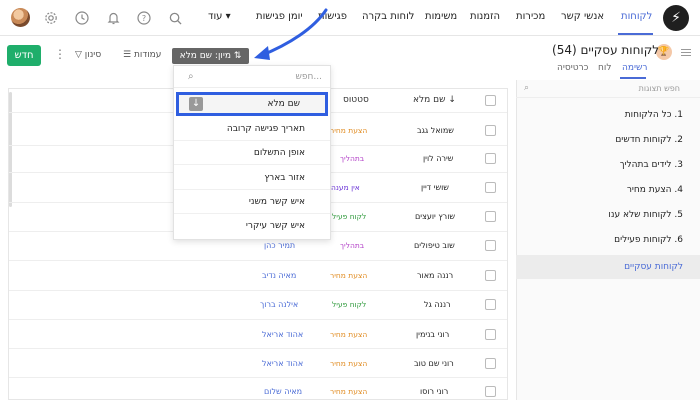 The height and width of the screenshot is (400, 700). What do you see at coordinates (219, 16) in the screenshot?
I see `nav-more: עוד ▾` at bounding box center [219, 16].